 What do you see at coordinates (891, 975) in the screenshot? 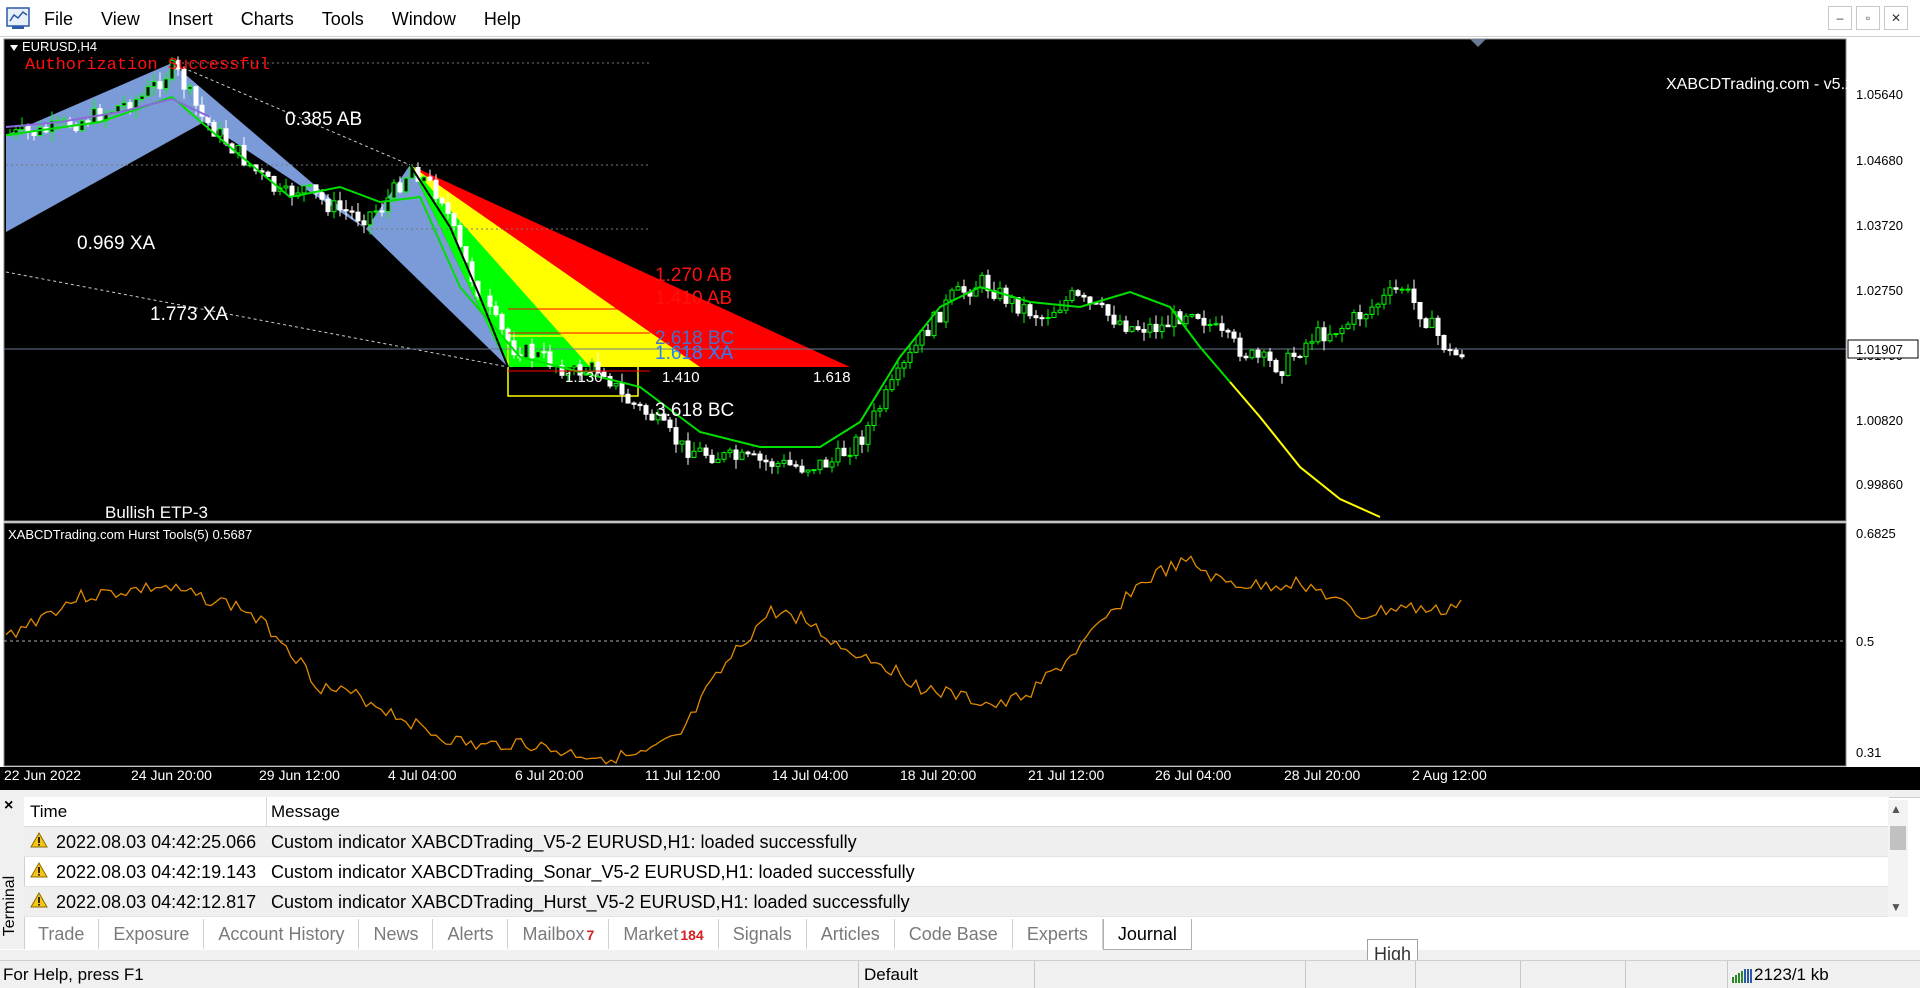
I see `status-profile: Default` at bounding box center [891, 975].